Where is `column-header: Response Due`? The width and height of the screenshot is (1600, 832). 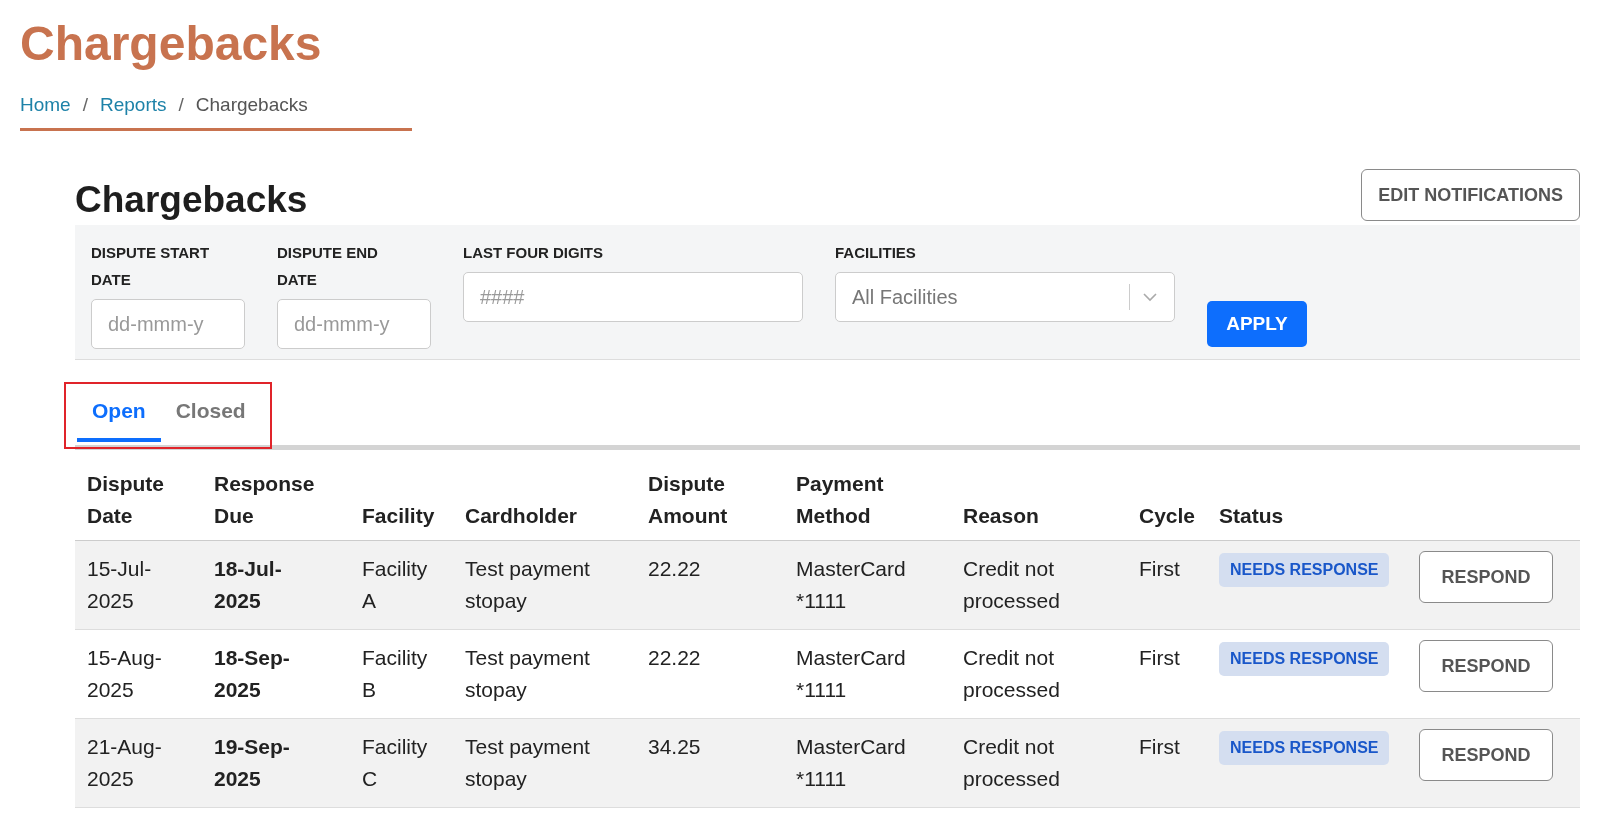
column-header: Response Due is located at coordinates (265, 500).